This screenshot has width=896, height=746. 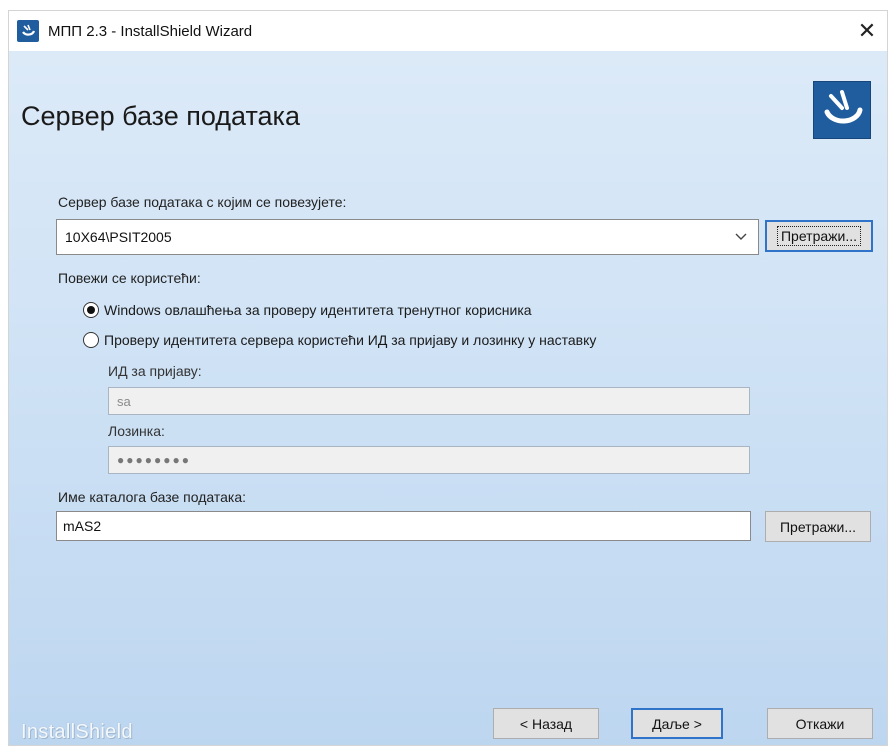 I want to click on installshield-logo, so click(x=842, y=110).